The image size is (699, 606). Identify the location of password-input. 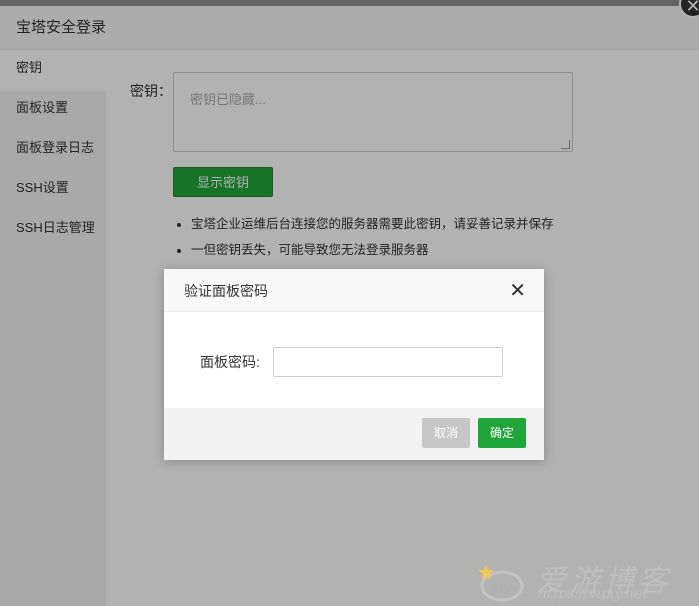
(388, 362).